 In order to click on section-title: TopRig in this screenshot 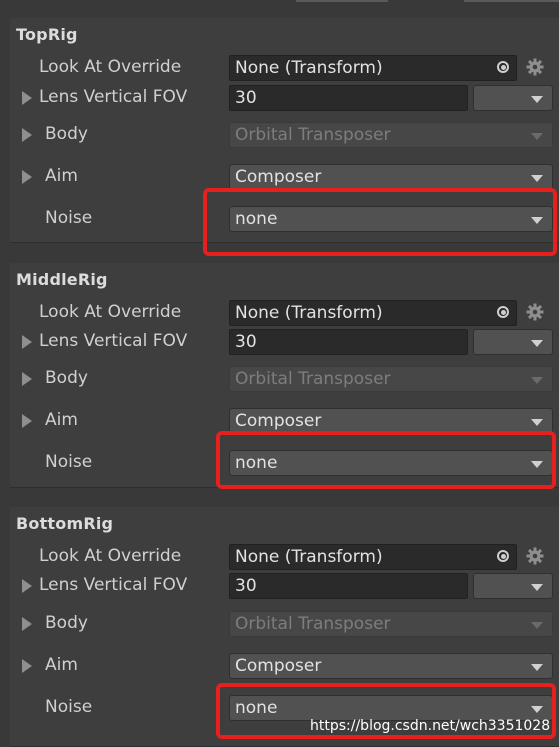, I will do `click(47, 34)`.